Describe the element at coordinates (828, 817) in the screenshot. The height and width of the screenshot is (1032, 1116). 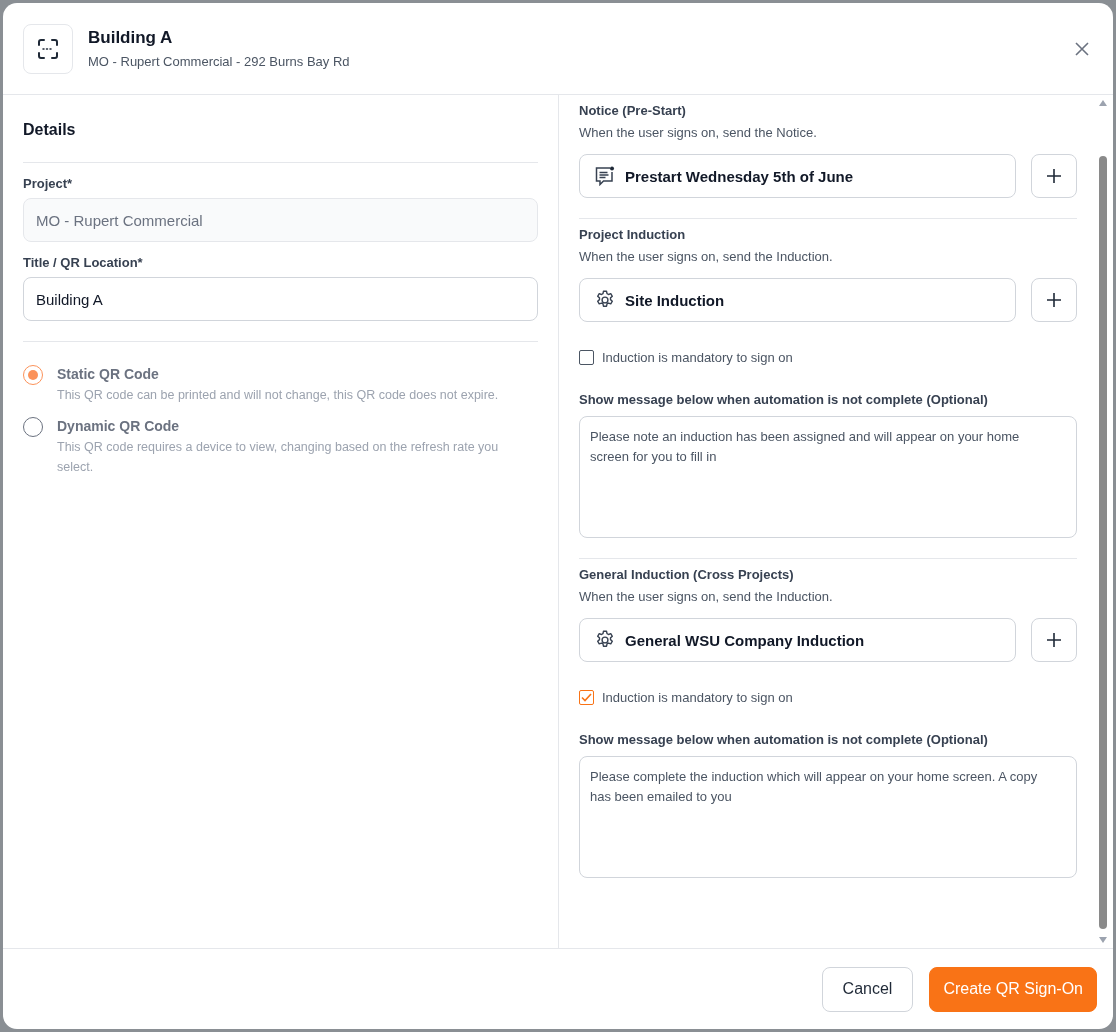
I see `message-field: Please complete the induction which will appear on your home screen. A copy has been emailed to you` at that location.